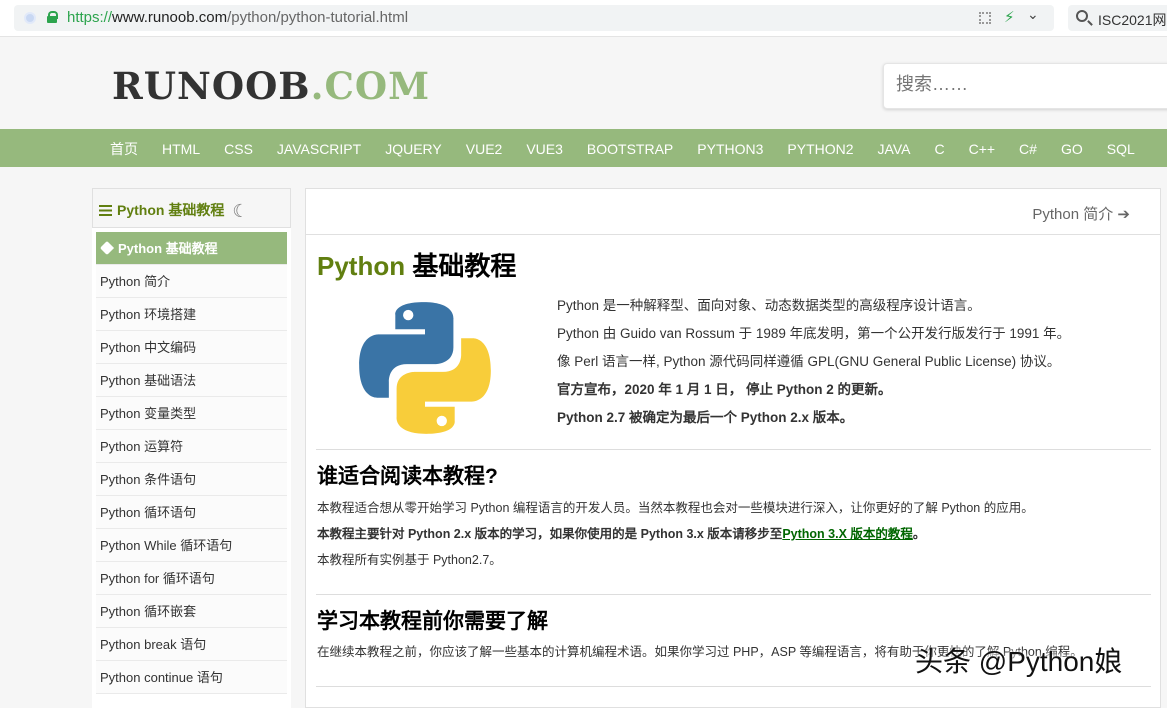 This screenshot has width=1167, height=708. Describe the element at coordinates (1019, 661) in the screenshot. I see `watermark: 头条 @Python娘` at that location.